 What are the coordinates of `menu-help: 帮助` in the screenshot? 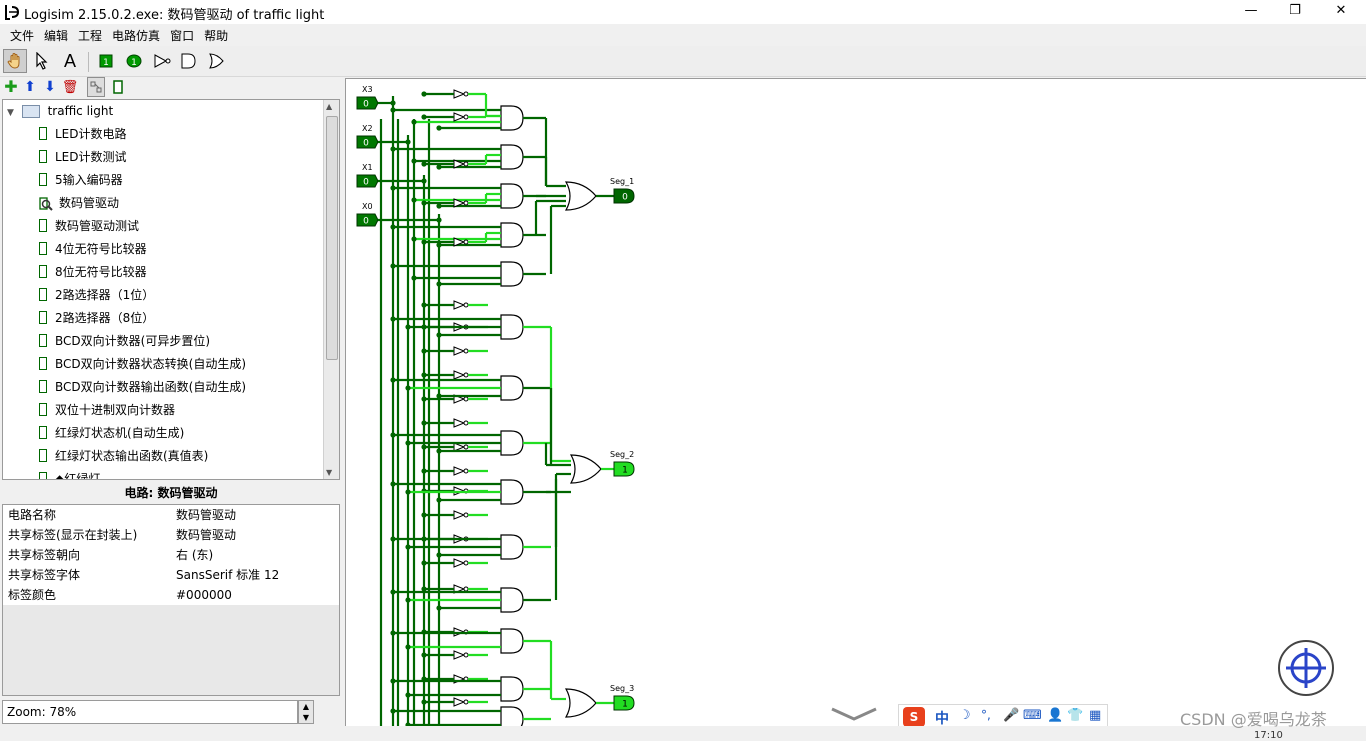 It's located at (216, 34).